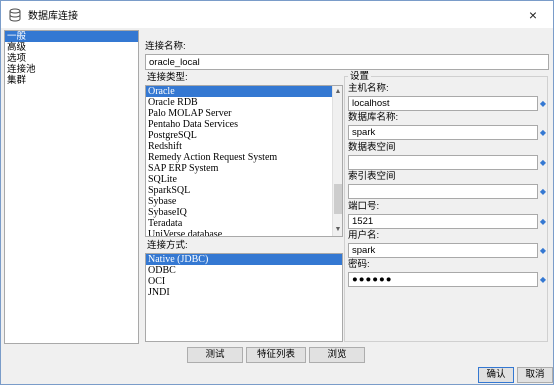  Describe the element at coordinates (337, 161) in the screenshot. I see `connection-type-scrollbar: ▲ ▼` at that location.